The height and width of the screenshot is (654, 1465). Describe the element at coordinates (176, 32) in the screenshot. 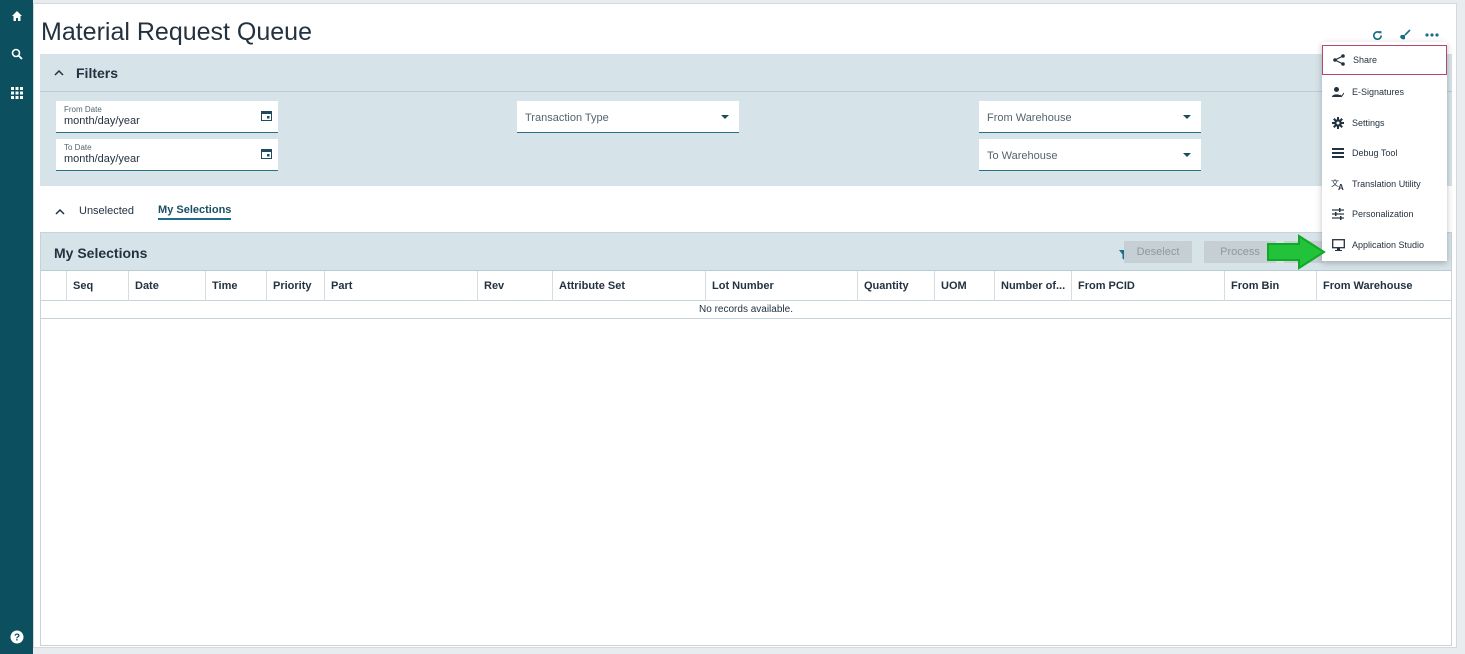

I see `page-title: Material Request Queue` at that location.